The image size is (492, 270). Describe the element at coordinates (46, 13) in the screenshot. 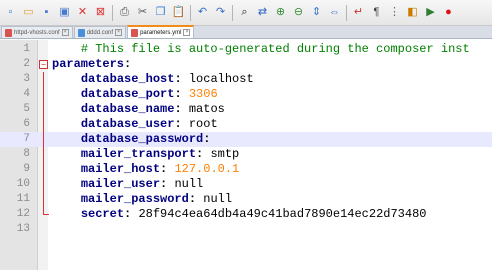

I see `save-icon: ▪` at that location.